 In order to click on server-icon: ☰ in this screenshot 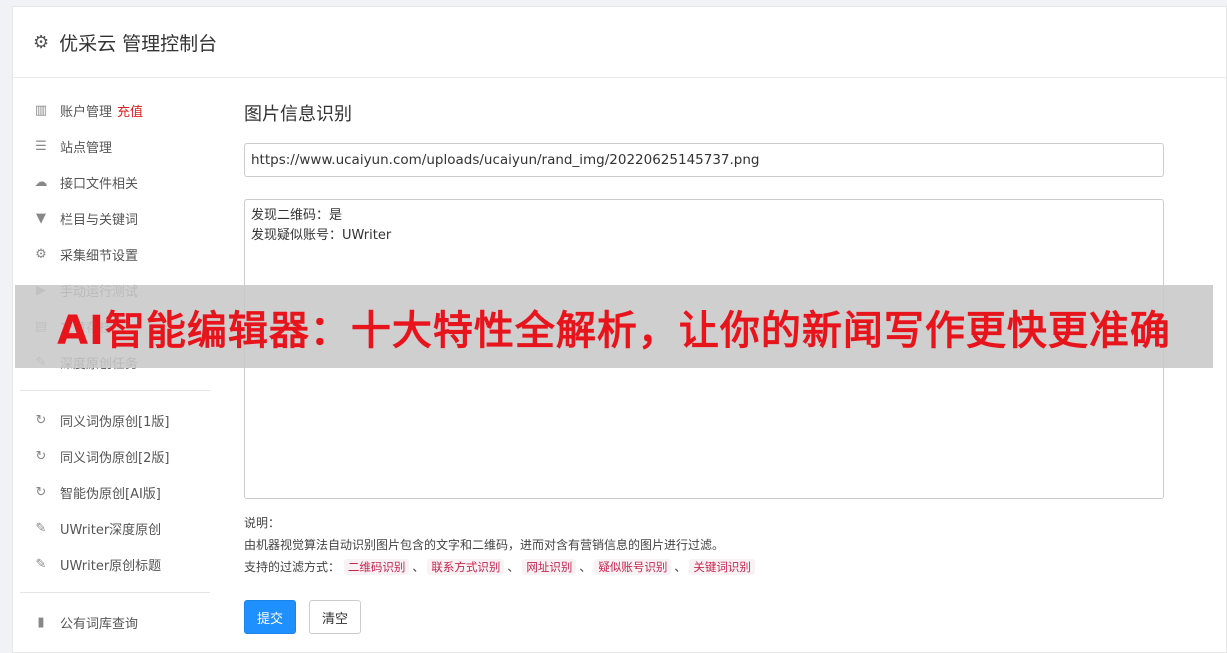, I will do `click(41, 146)`.